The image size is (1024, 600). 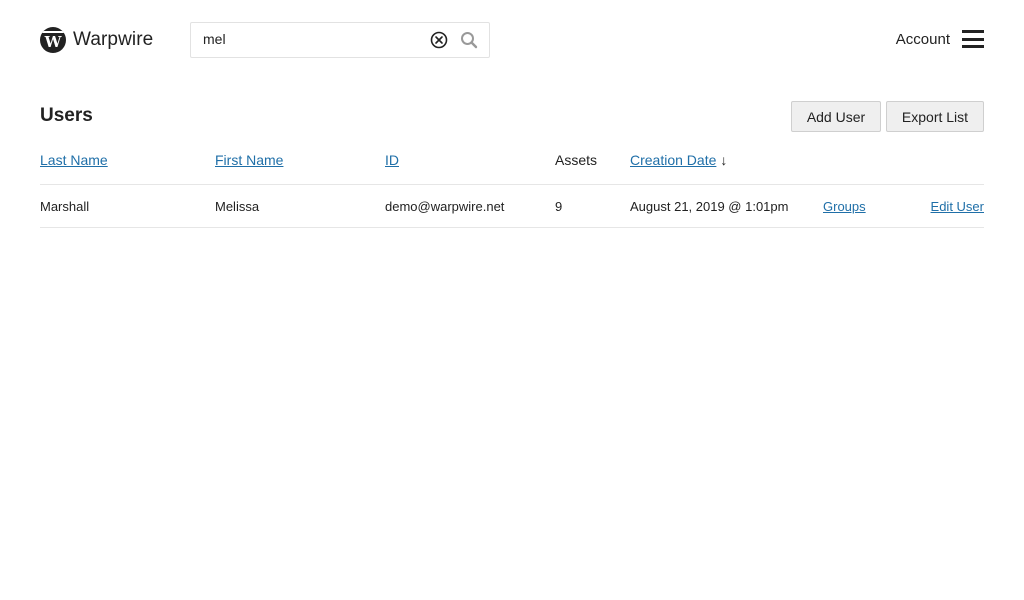 What do you see at coordinates (237, 206) in the screenshot?
I see `cell-first-name: Melissa` at bounding box center [237, 206].